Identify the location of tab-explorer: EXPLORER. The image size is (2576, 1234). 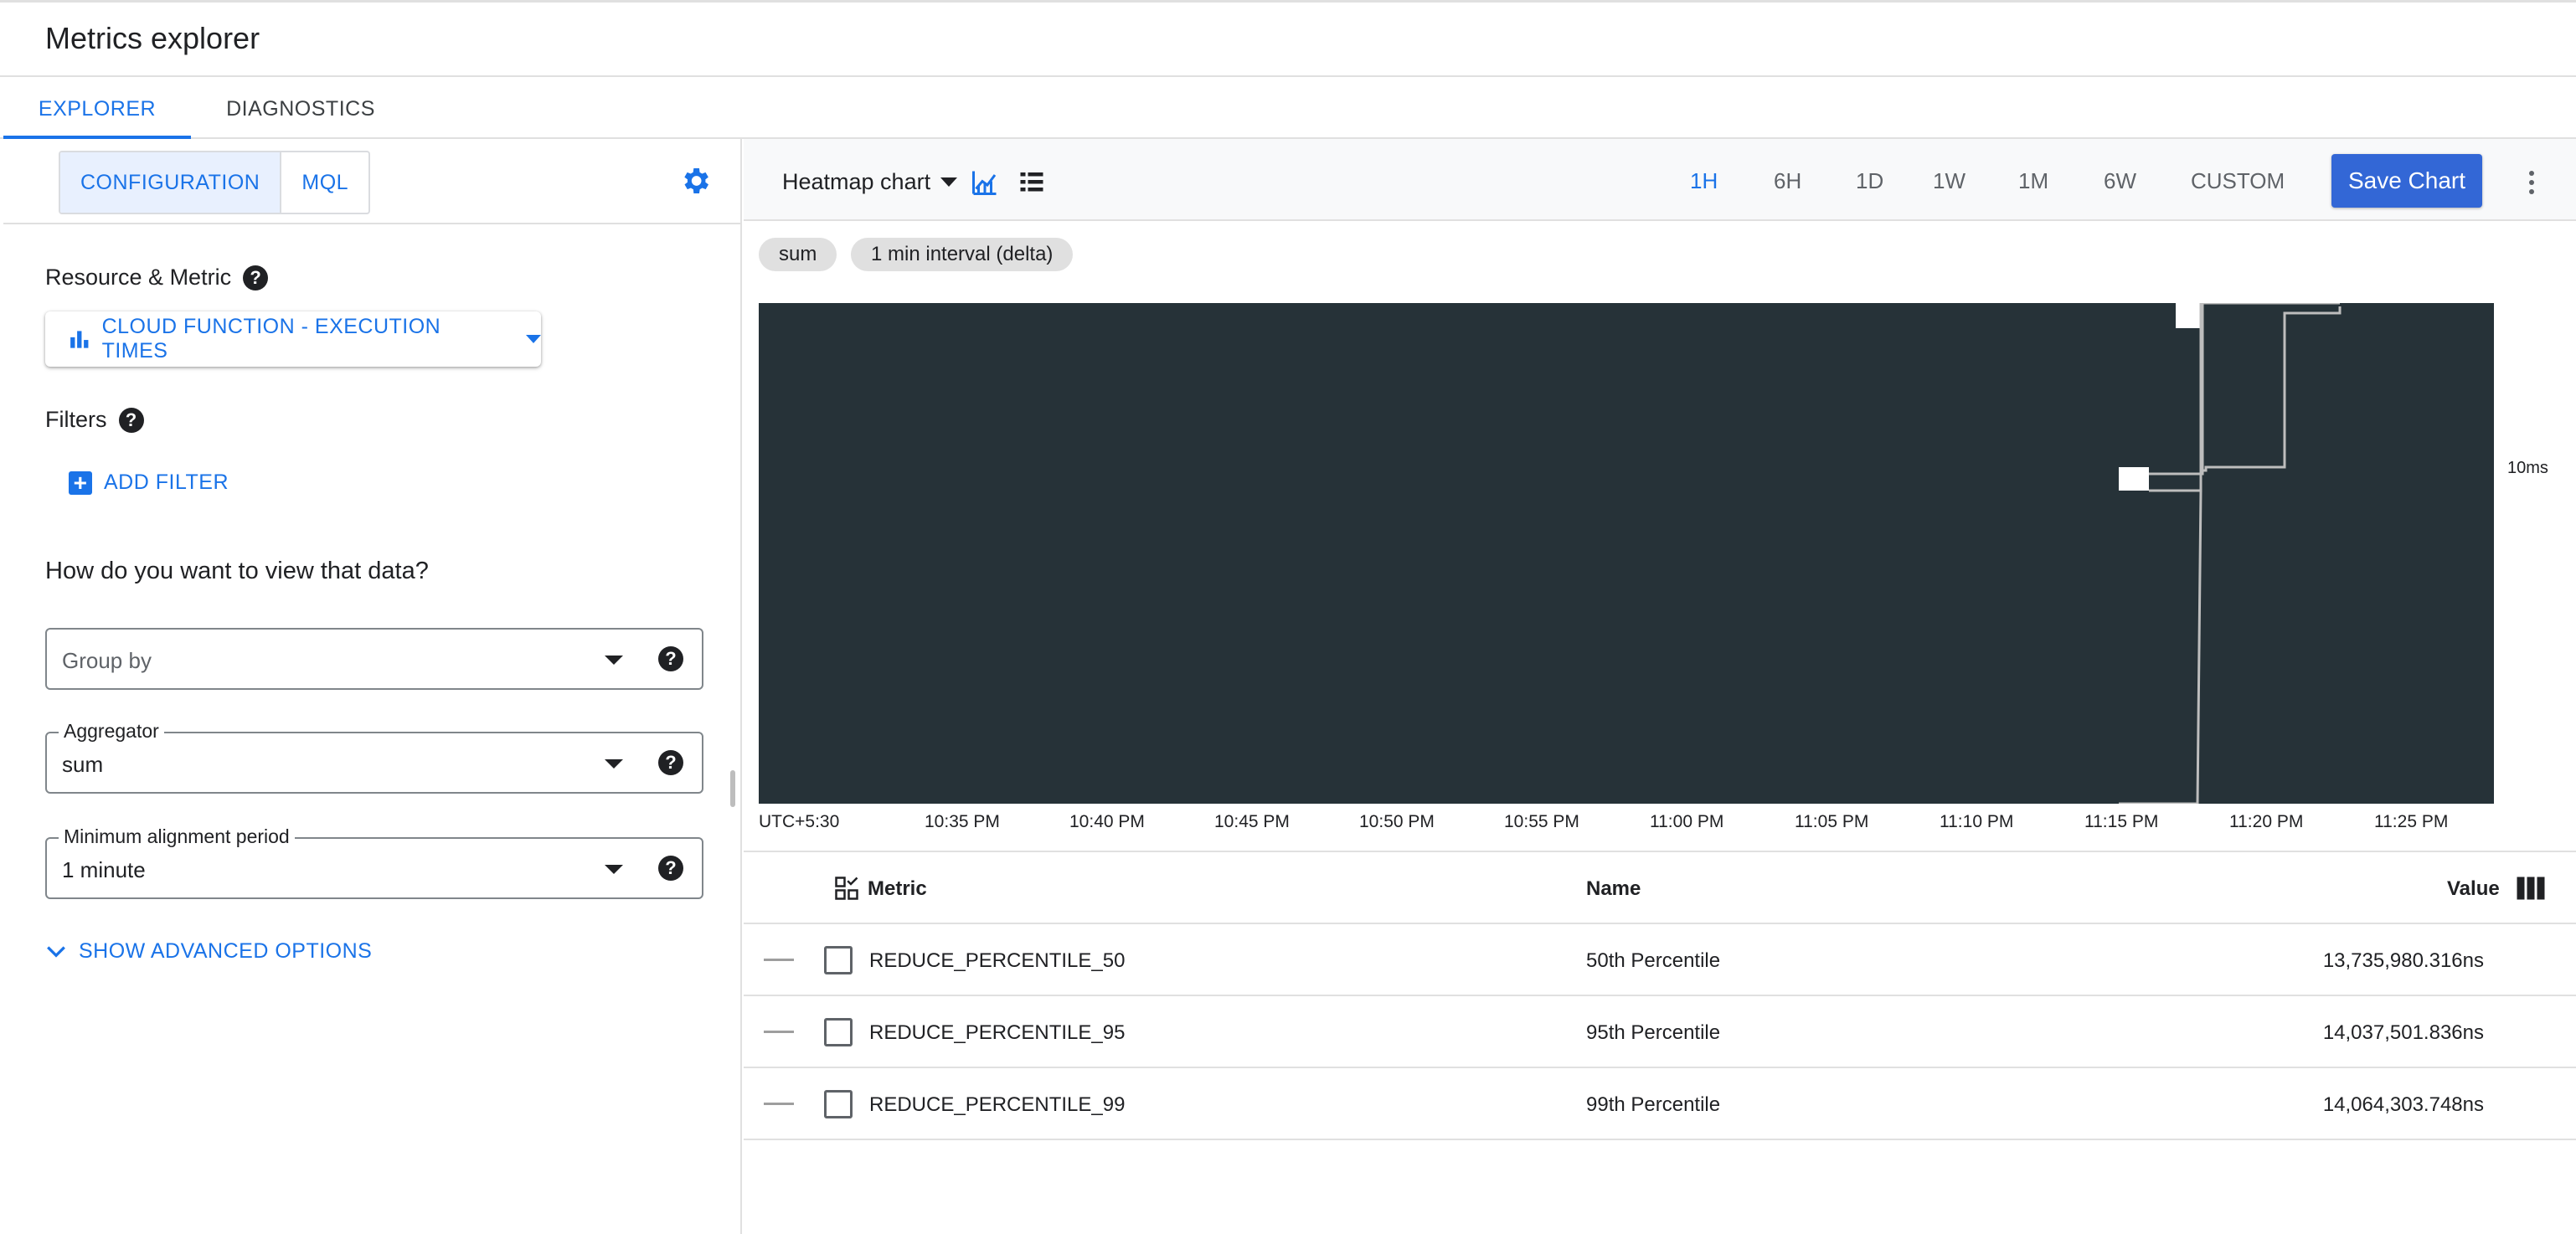
(97, 108).